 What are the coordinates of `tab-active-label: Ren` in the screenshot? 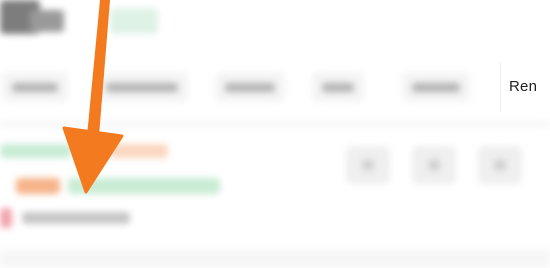 It's located at (523, 86).